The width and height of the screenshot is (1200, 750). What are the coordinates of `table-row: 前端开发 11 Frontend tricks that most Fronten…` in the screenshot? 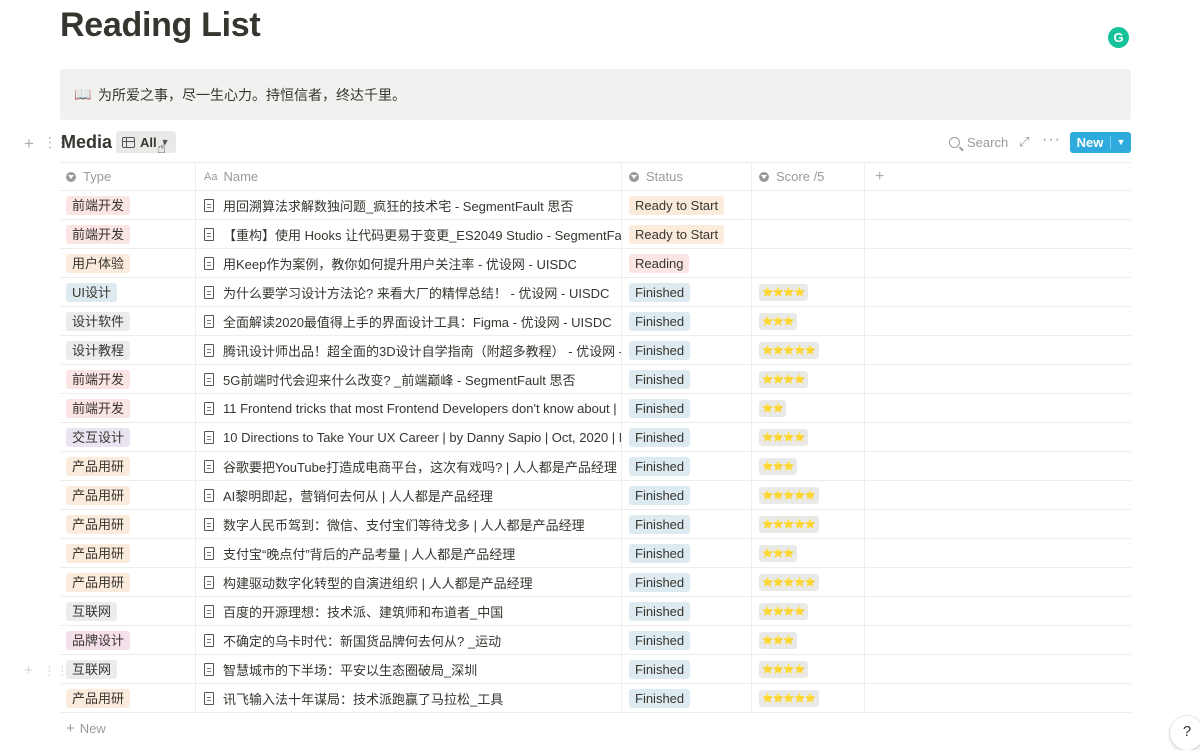 It's located at (595, 408).